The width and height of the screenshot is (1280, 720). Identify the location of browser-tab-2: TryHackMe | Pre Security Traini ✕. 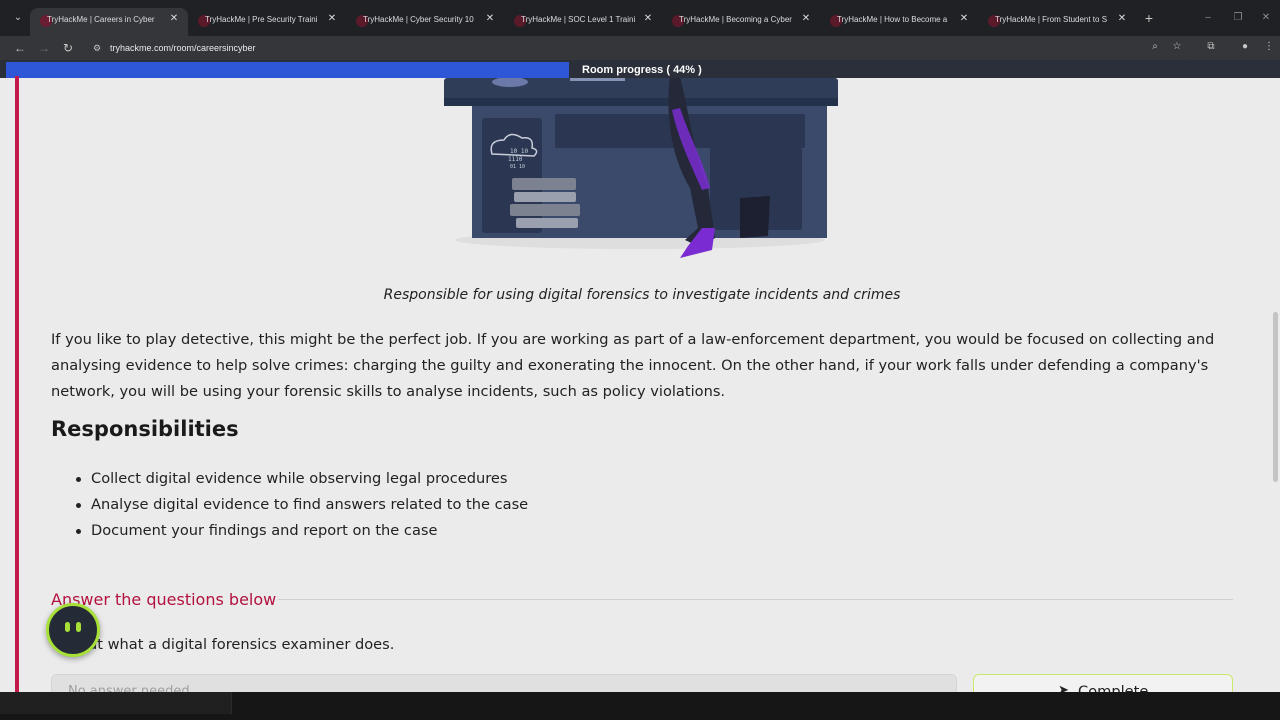
(267, 22).